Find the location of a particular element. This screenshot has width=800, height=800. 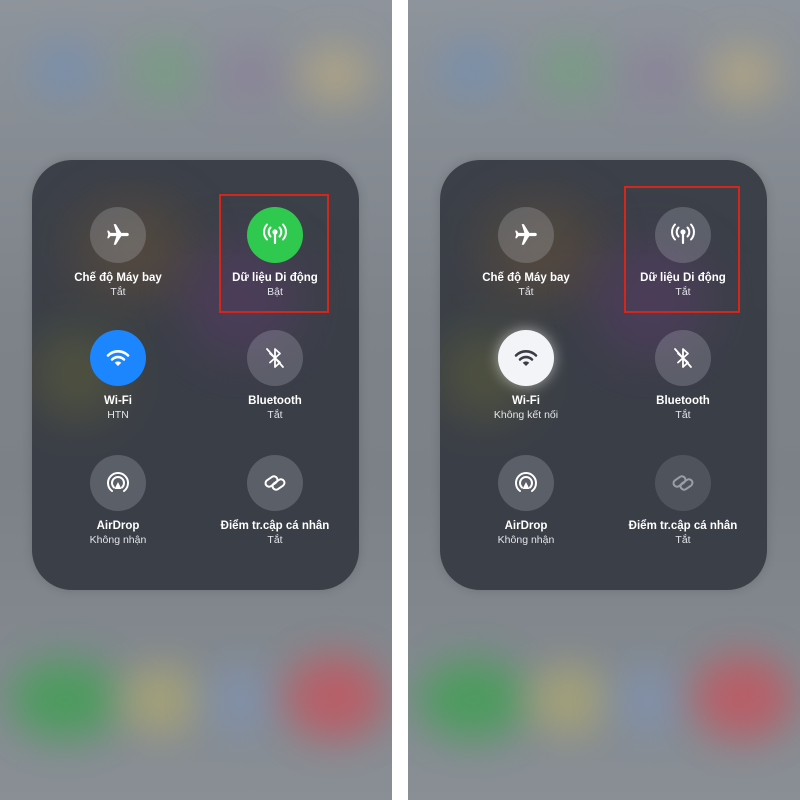

wifi-status: HTN is located at coordinates (118, 415).